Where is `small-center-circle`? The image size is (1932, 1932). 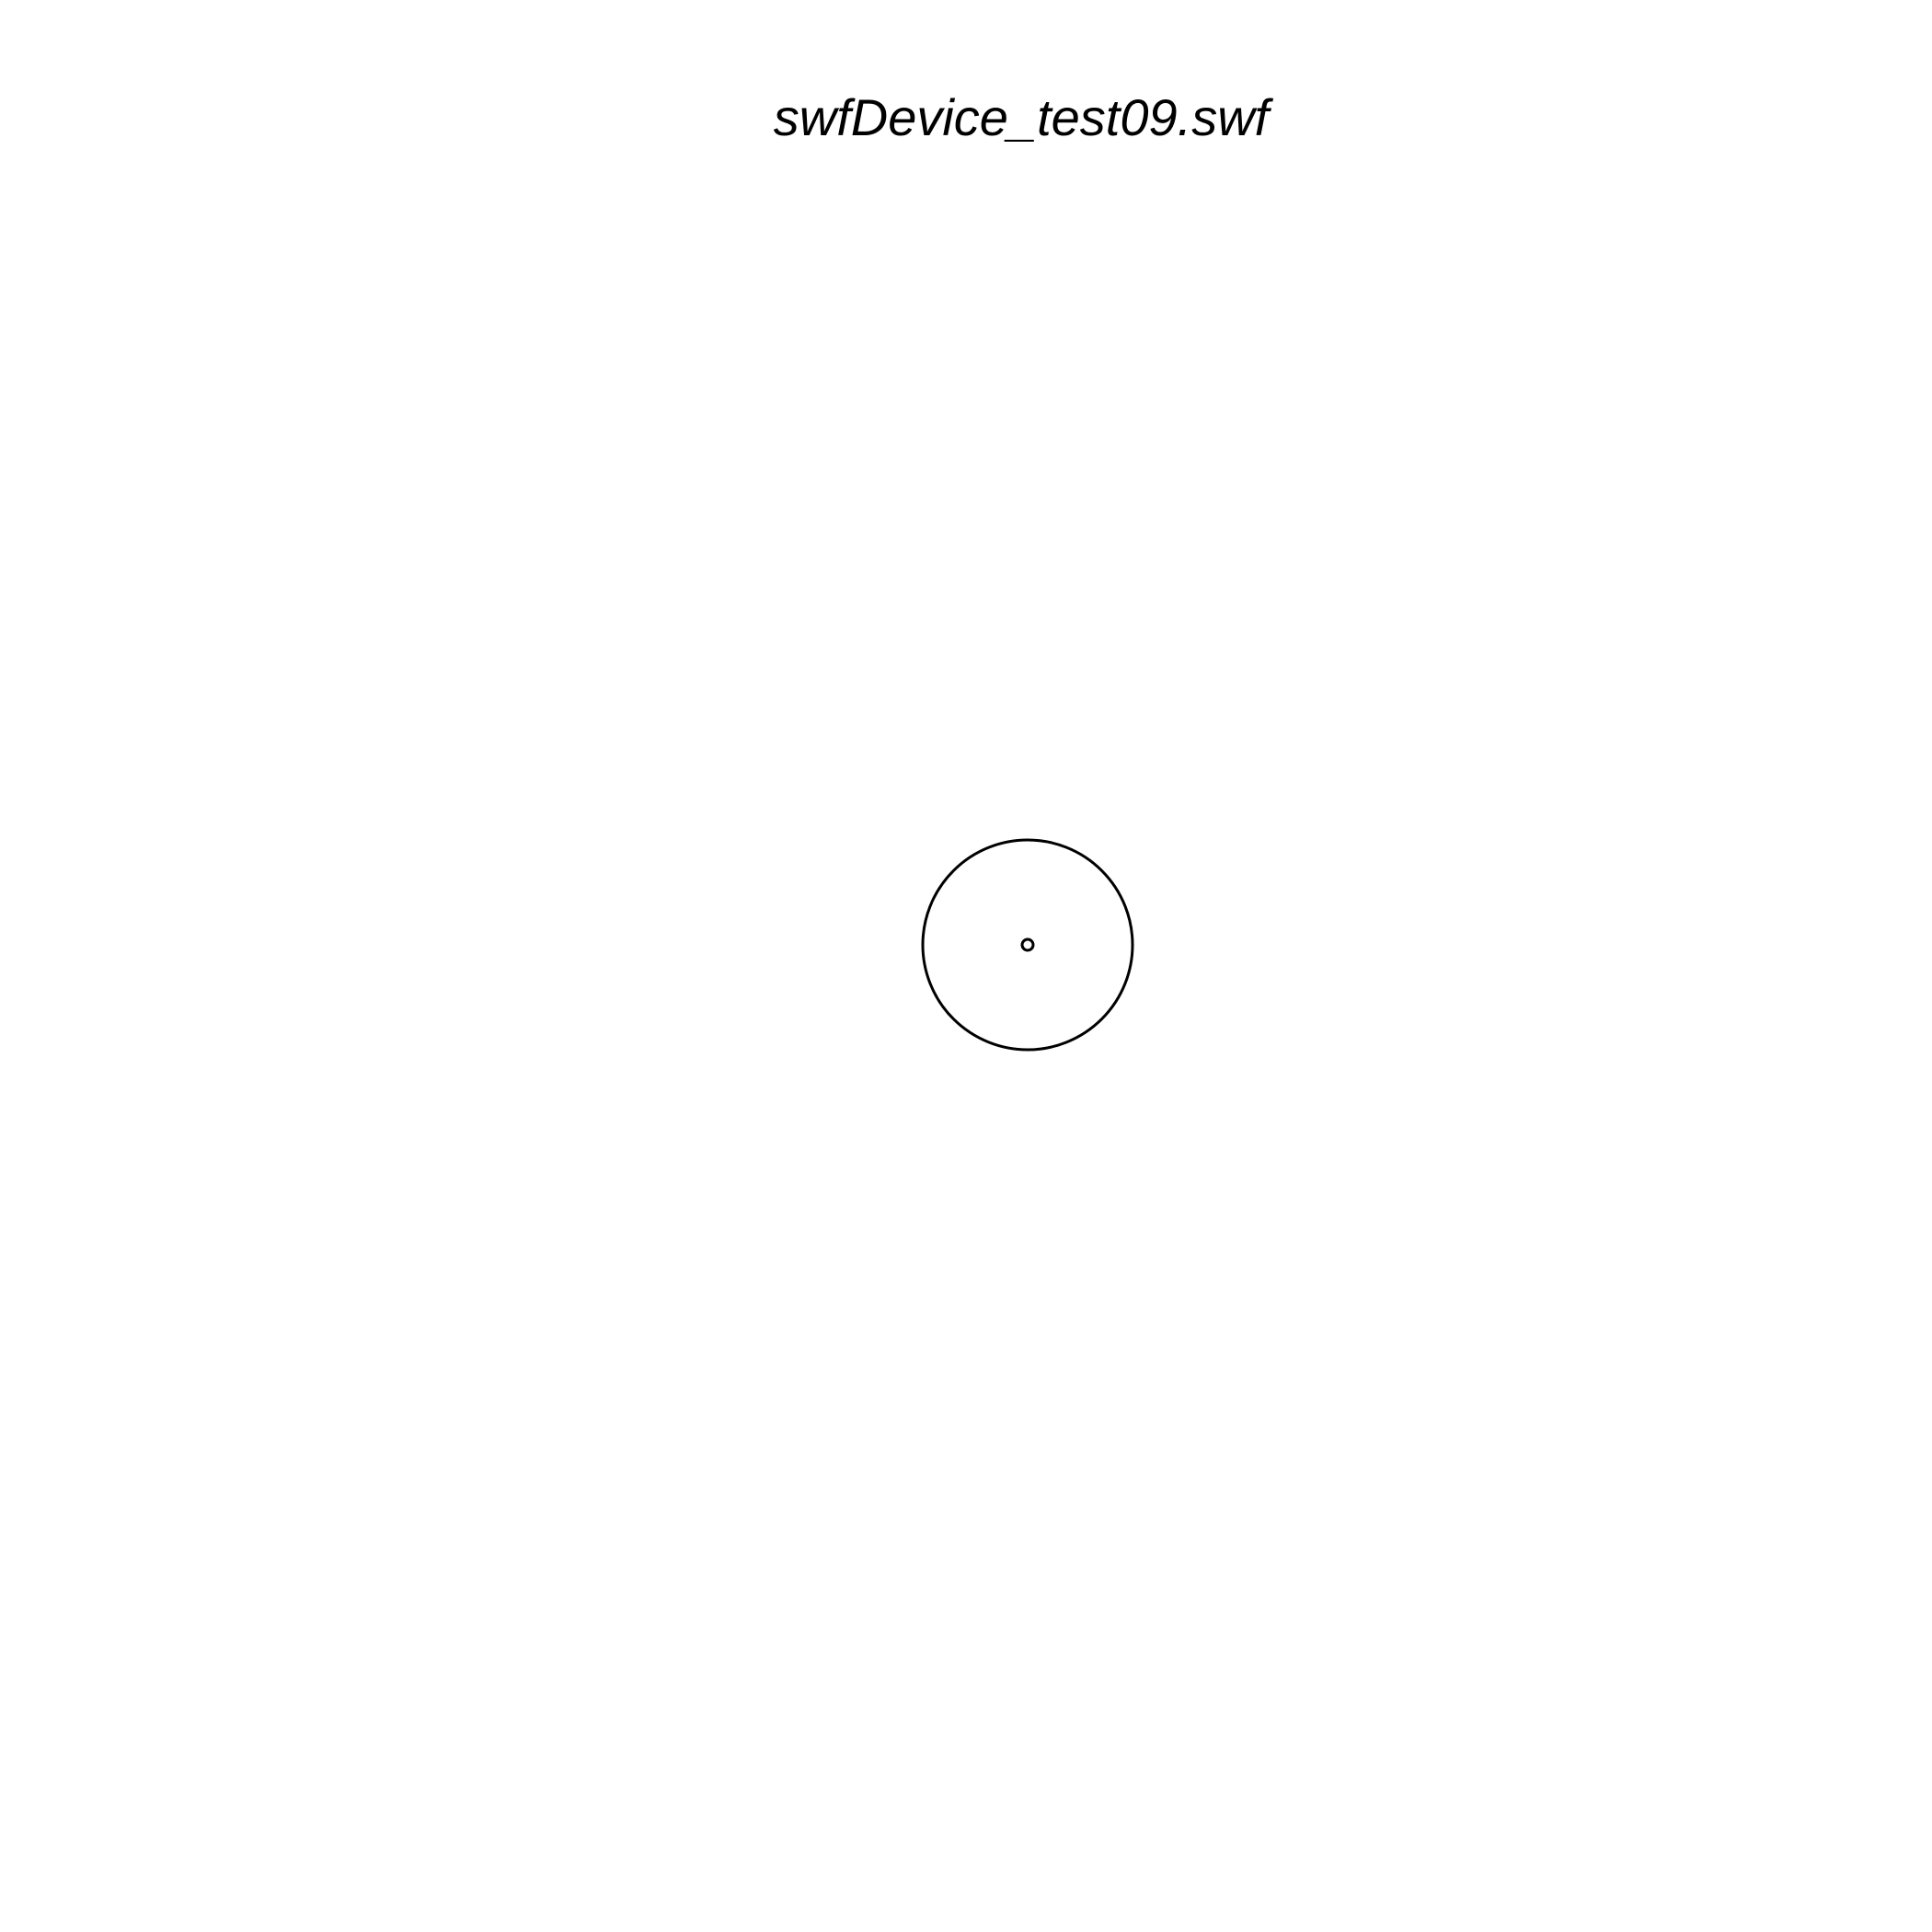
small-center-circle is located at coordinates (1027, 945).